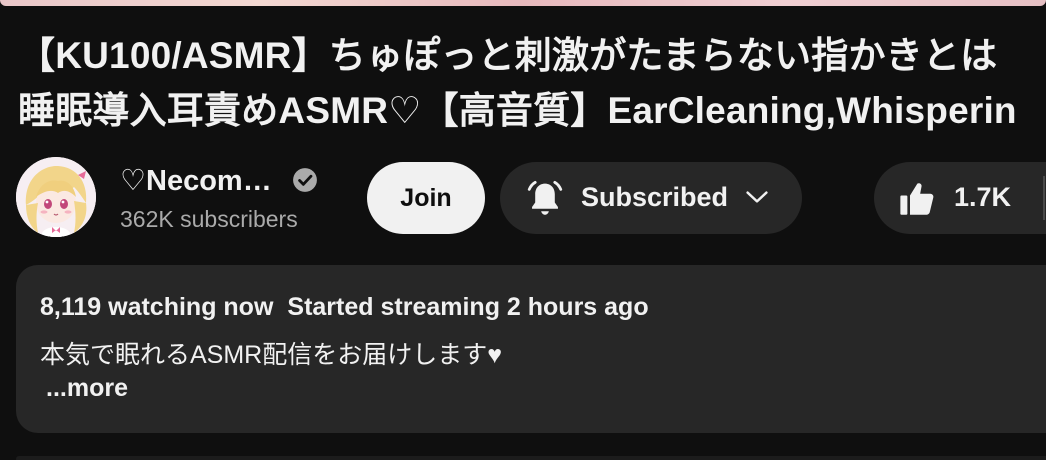  I want to click on video-player-bottom-edge, so click(523, 3).